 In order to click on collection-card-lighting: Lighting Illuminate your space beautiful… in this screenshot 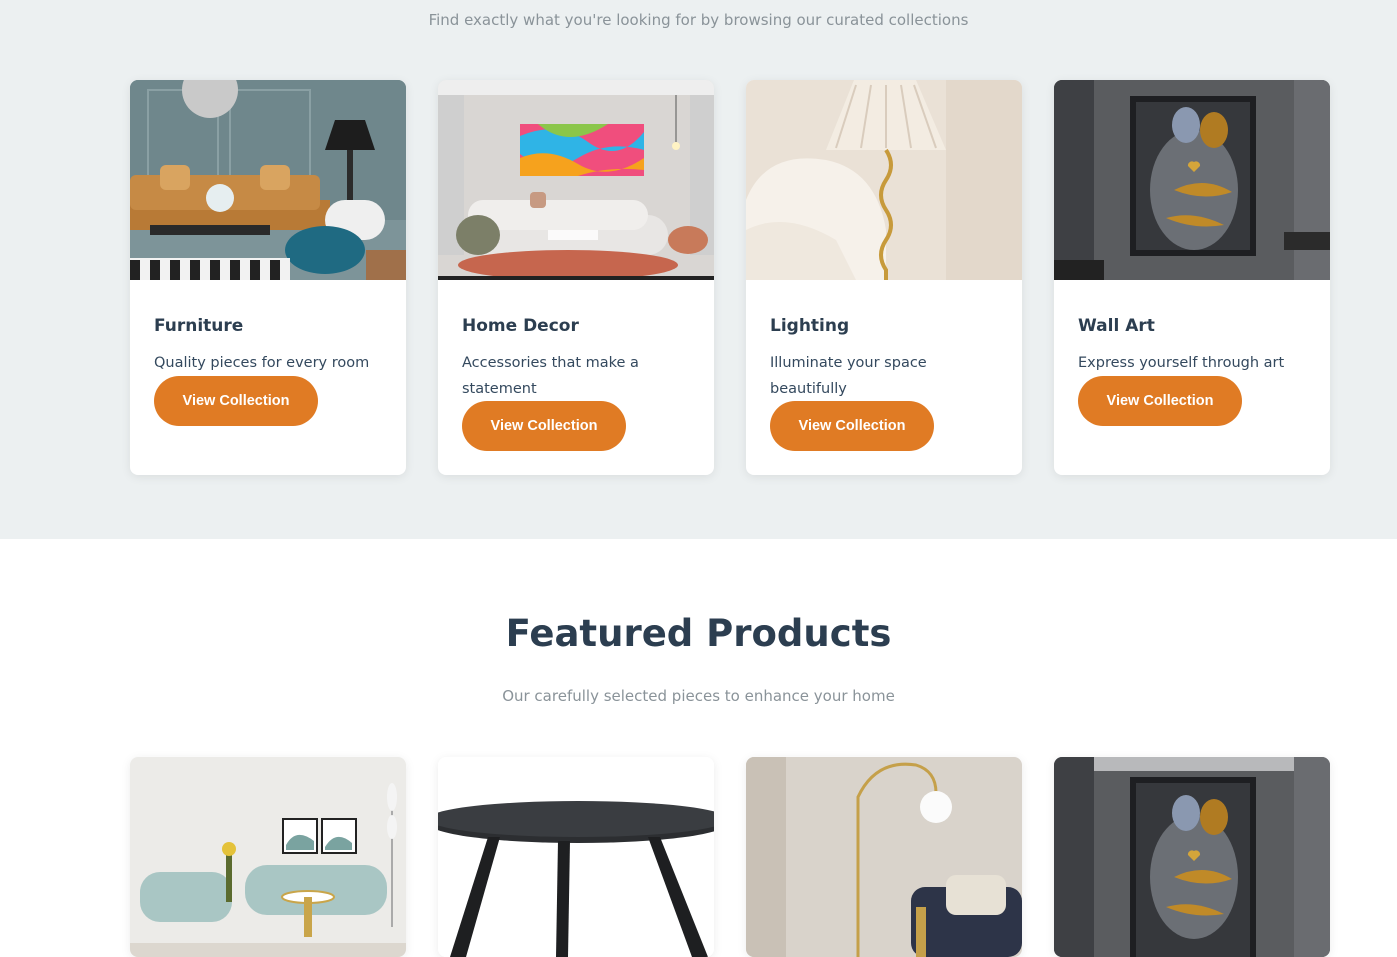, I will do `click(884, 277)`.